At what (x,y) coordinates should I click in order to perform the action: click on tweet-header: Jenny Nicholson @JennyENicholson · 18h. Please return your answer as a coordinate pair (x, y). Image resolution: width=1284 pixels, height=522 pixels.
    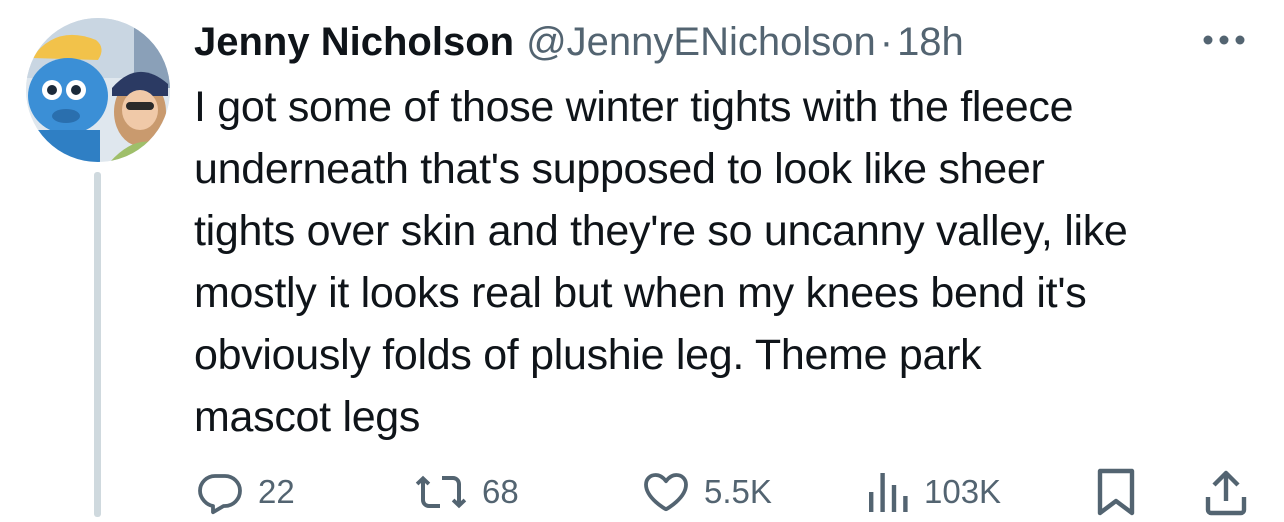
    Looking at the image, I should click on (579, 42).